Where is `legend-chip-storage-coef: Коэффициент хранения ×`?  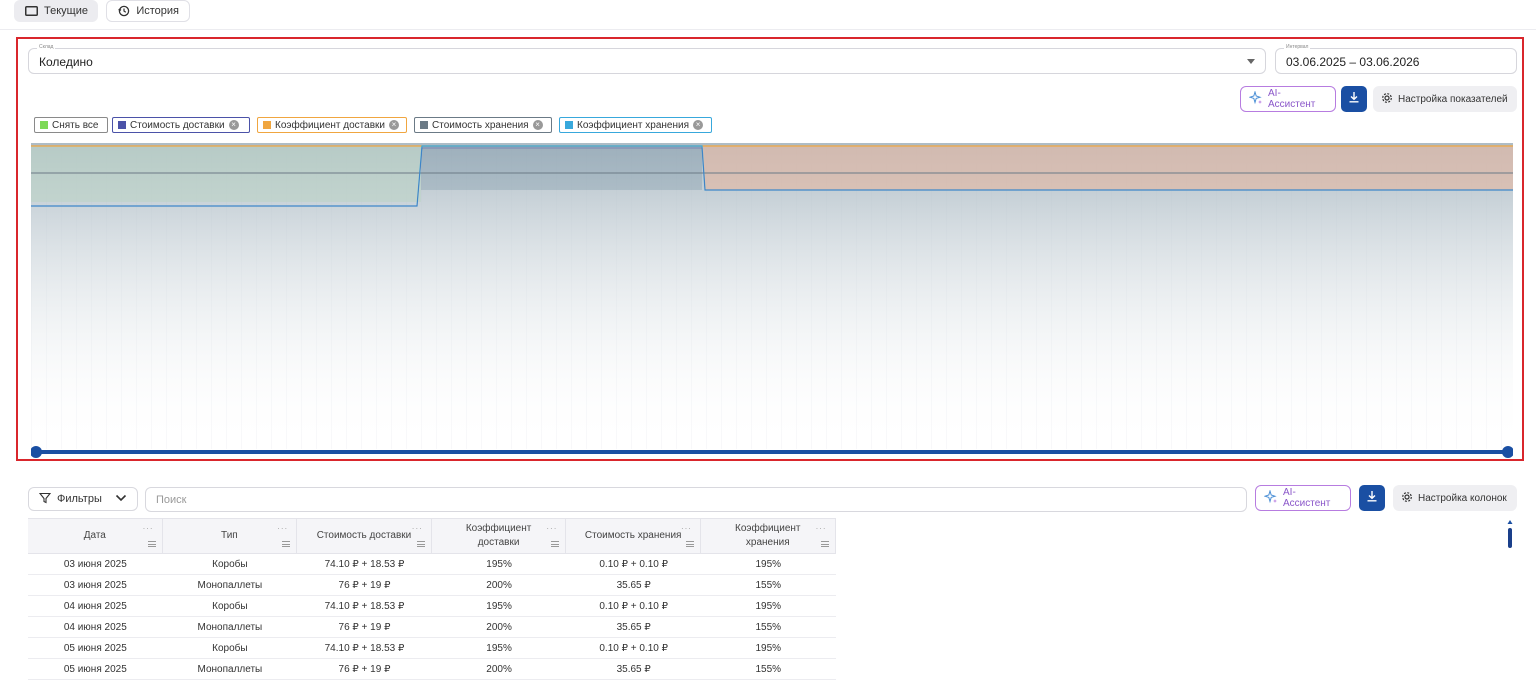
legend-chip-storage-coef: Коэффициент хранения × is located at coordinates (635, 125).